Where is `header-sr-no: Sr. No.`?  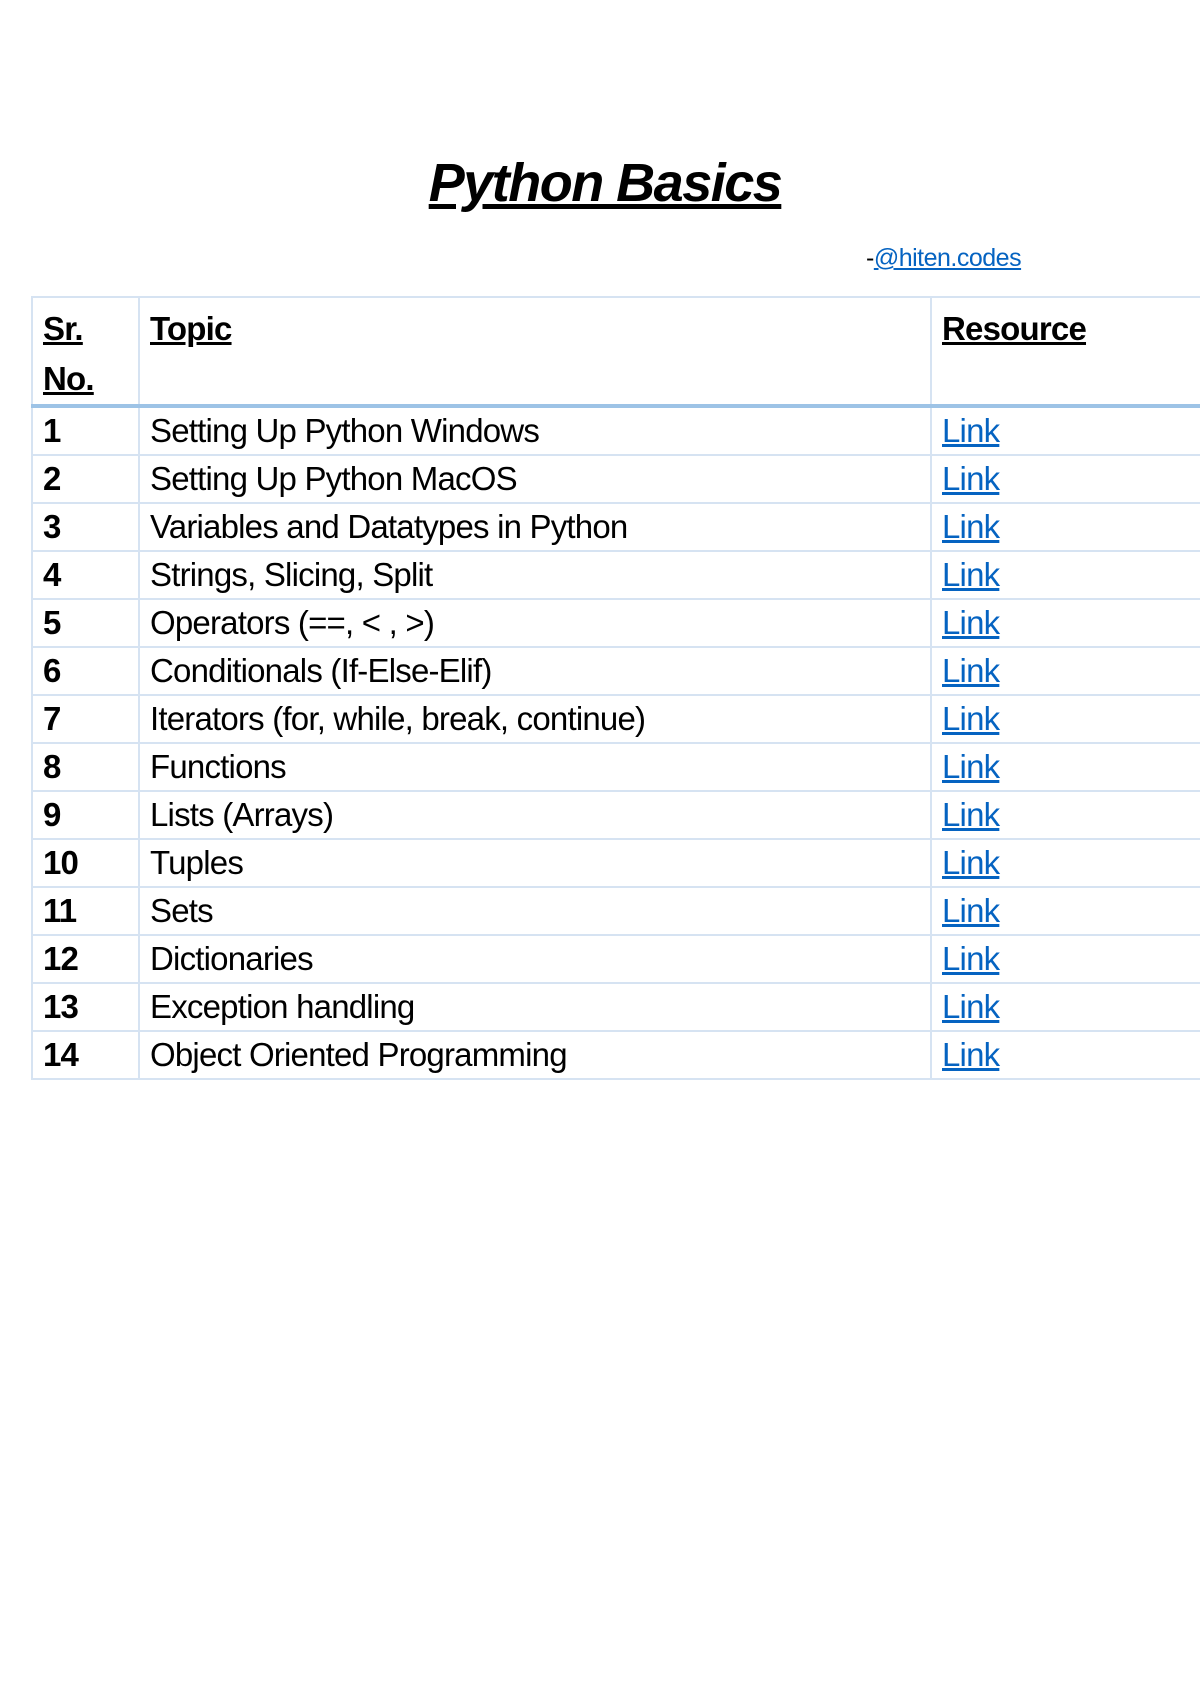
header-sr-no: Sr. No. is located at coordinates (85, 352).